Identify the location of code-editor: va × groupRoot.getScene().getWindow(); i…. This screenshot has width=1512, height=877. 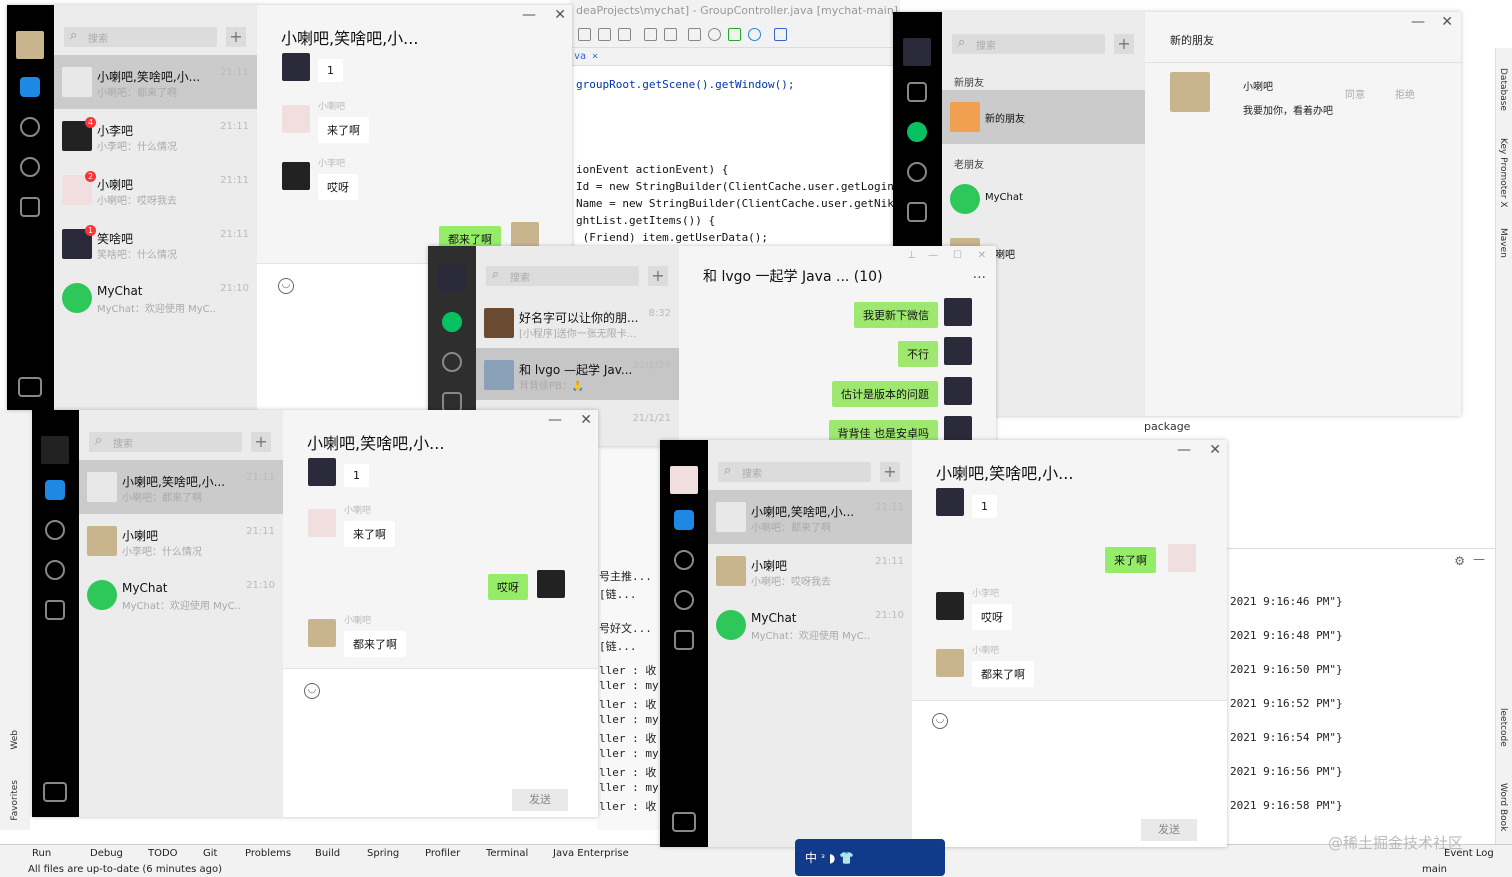
(738, 148).